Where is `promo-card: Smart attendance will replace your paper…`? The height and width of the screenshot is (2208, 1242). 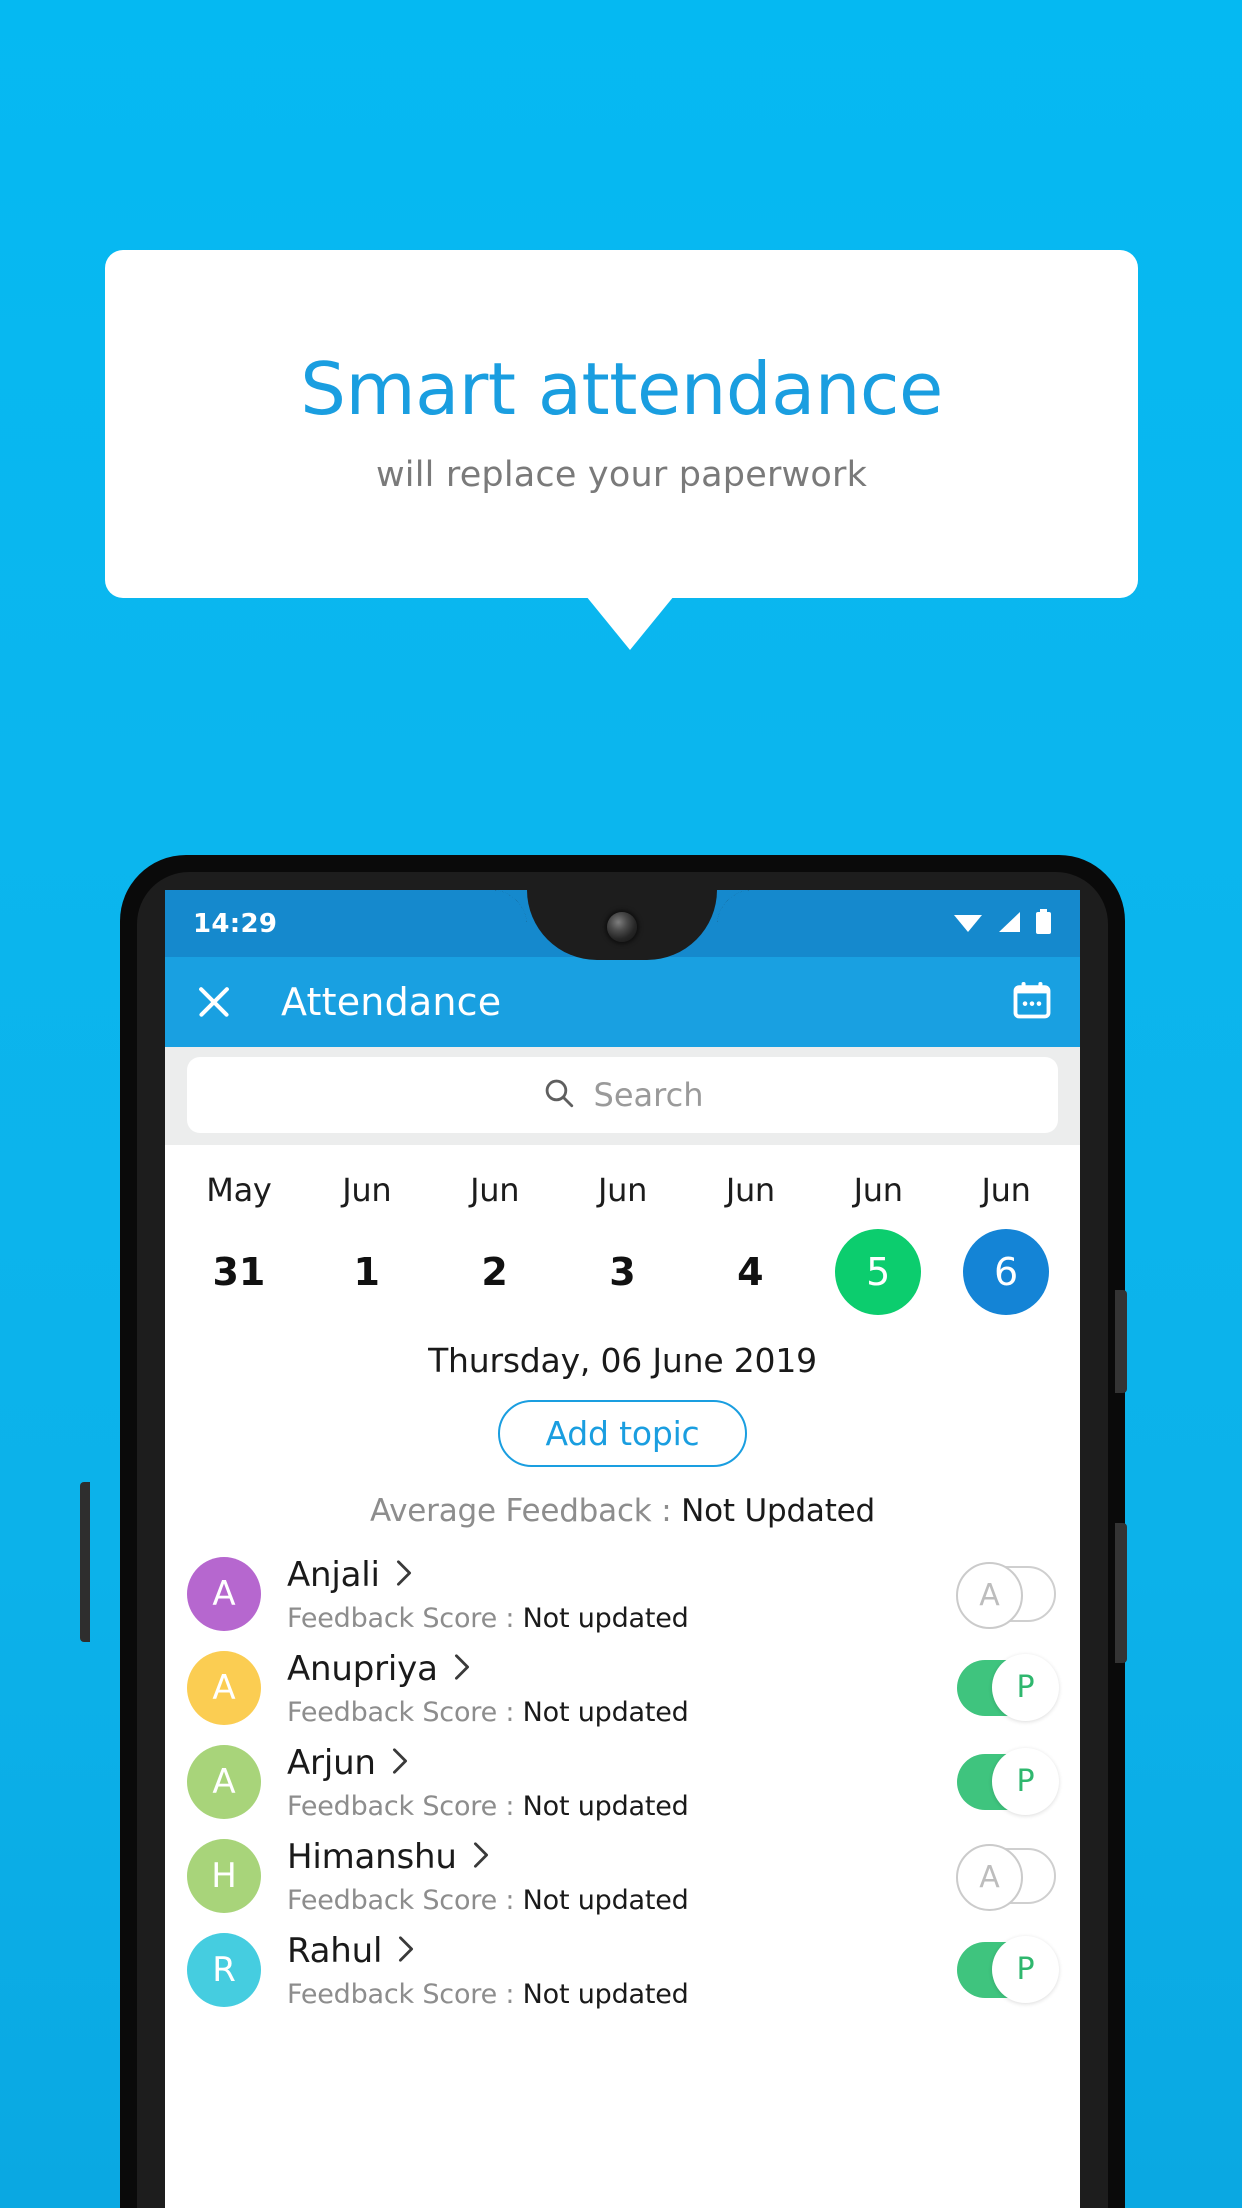 promo-card: Smart attendance will replace your paper… is located at coordinates (621, 424).